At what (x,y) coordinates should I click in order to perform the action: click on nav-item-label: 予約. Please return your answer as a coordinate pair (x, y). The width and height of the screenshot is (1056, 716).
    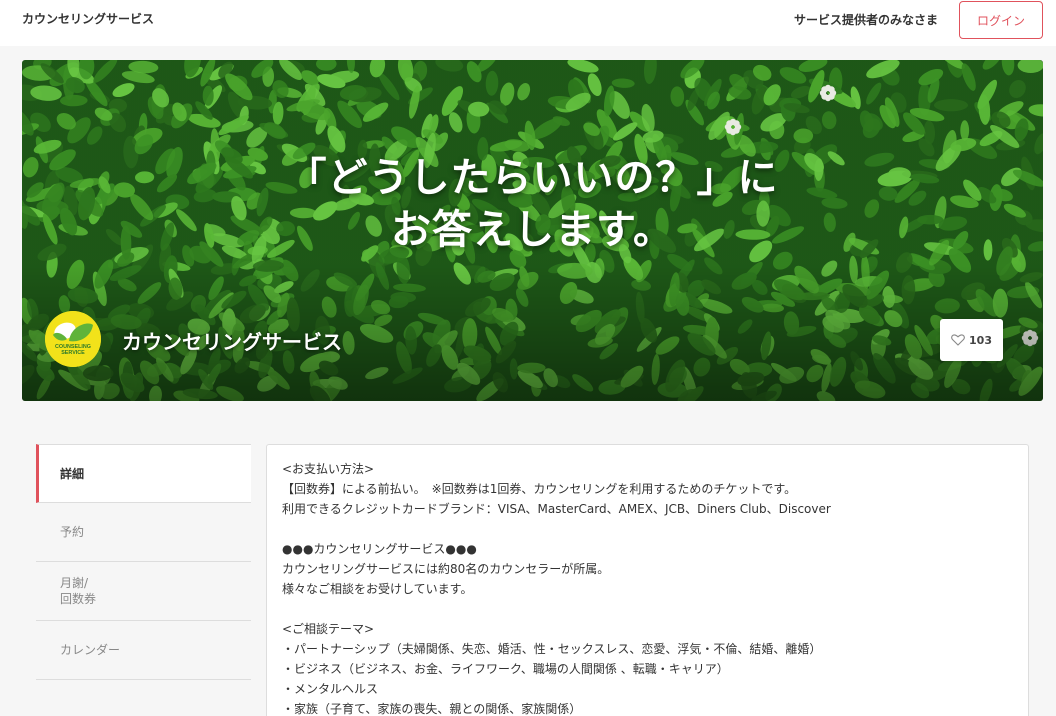
    Looking at the image, I should click on (72, 532).